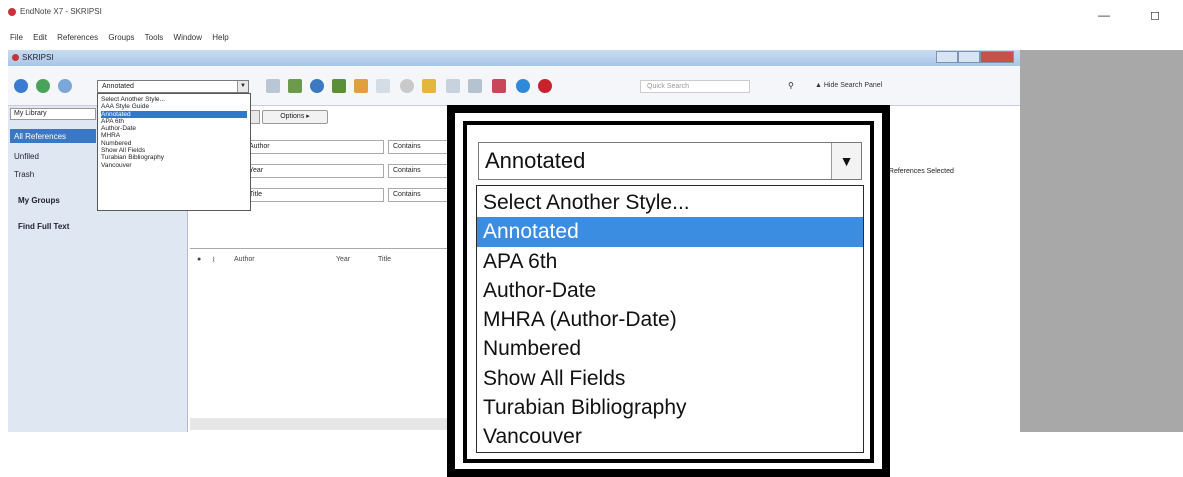 The image size is (1183, 477). What do you see at coordinates (53, 114) in the screenshot?
I see `library-mode-select: My Library` at bounding box center [53, 114].